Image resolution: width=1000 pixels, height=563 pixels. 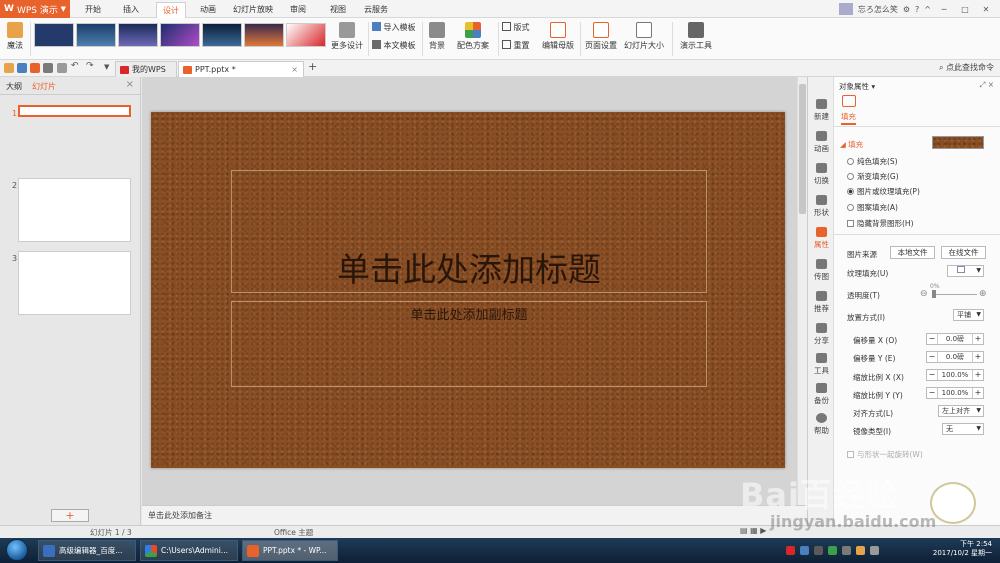 I want to click on placement-dropdown: 平铺 ▼, so click(x=968, y=315).